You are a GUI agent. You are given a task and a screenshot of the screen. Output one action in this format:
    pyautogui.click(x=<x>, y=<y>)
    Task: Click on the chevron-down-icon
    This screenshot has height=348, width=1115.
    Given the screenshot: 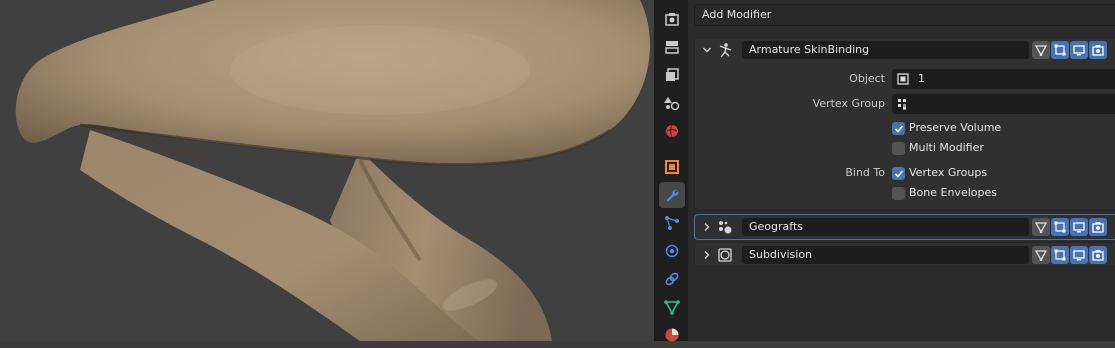 What is the action you would take?
    pyautogui.click(x=707, y=50)
    